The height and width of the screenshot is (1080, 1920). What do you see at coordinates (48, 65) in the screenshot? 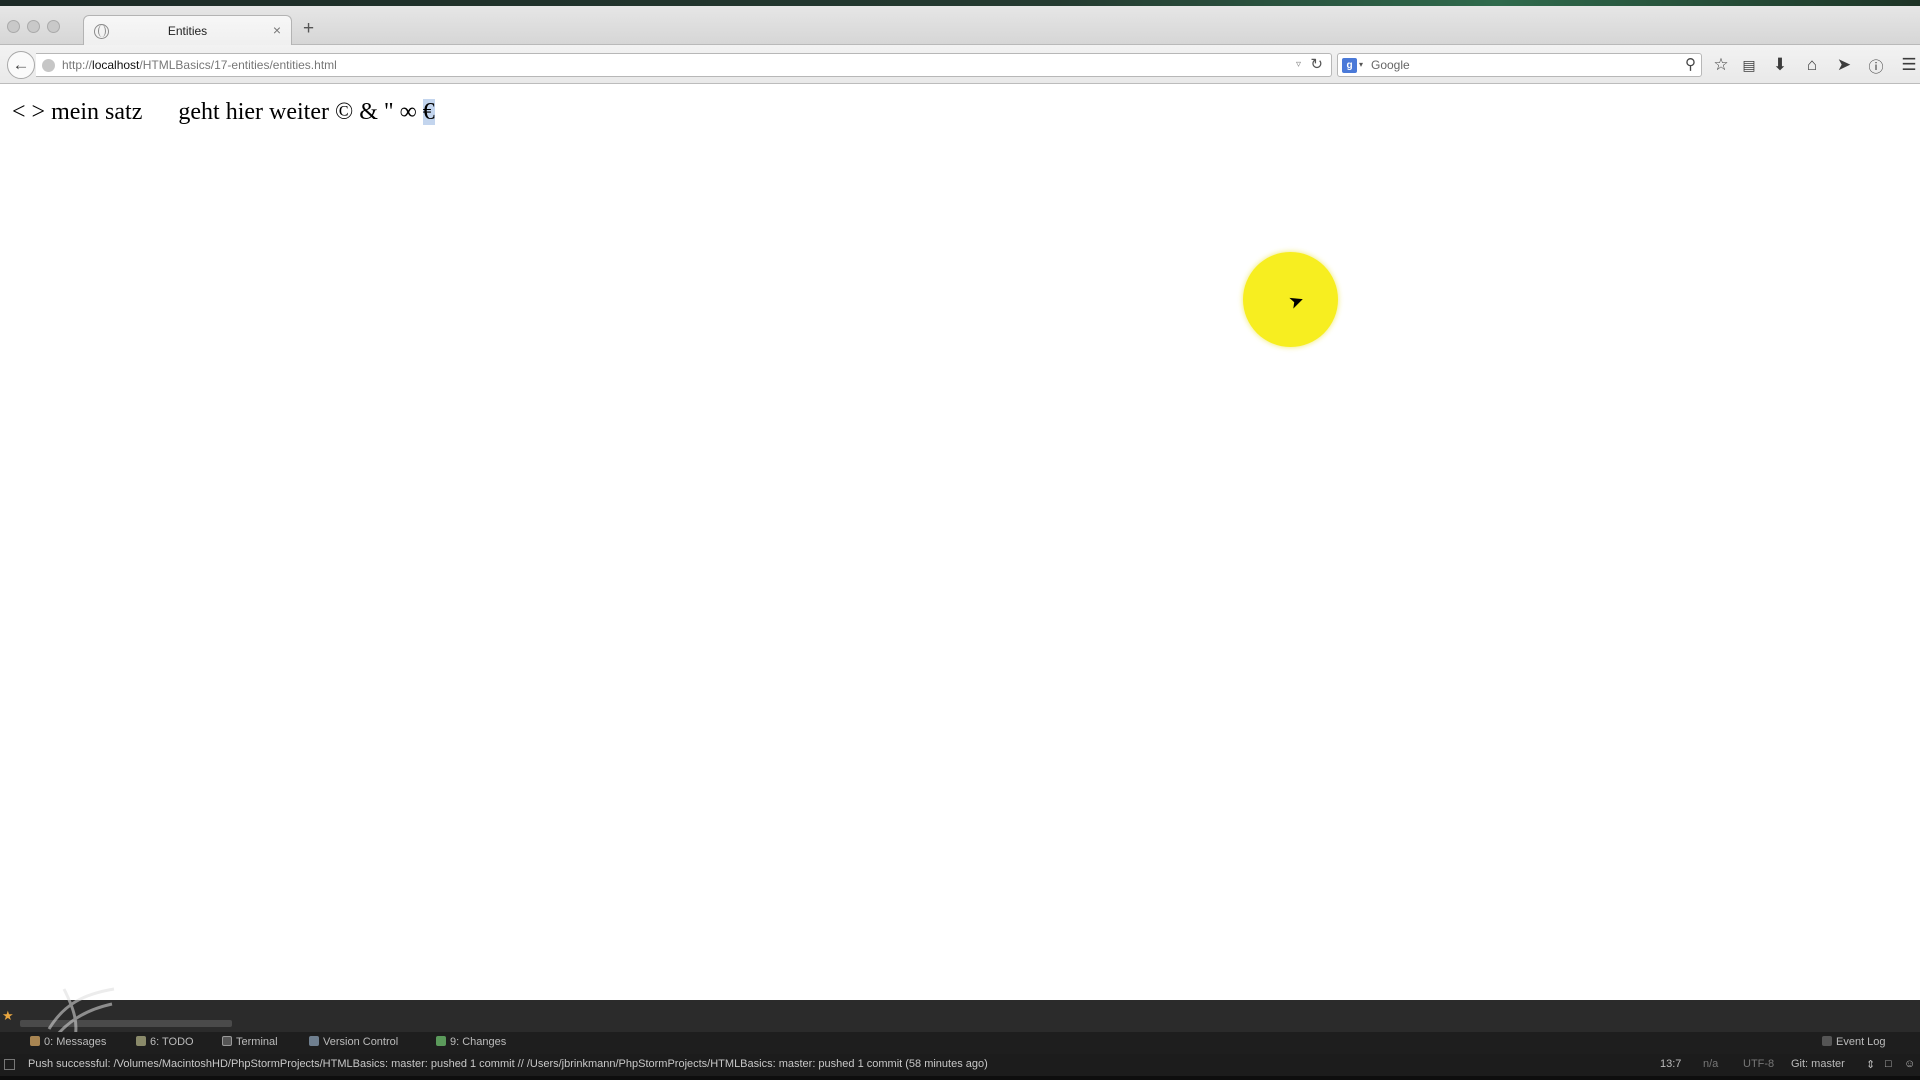
I see `site-identity-icon` at bounding box center [48, 65].